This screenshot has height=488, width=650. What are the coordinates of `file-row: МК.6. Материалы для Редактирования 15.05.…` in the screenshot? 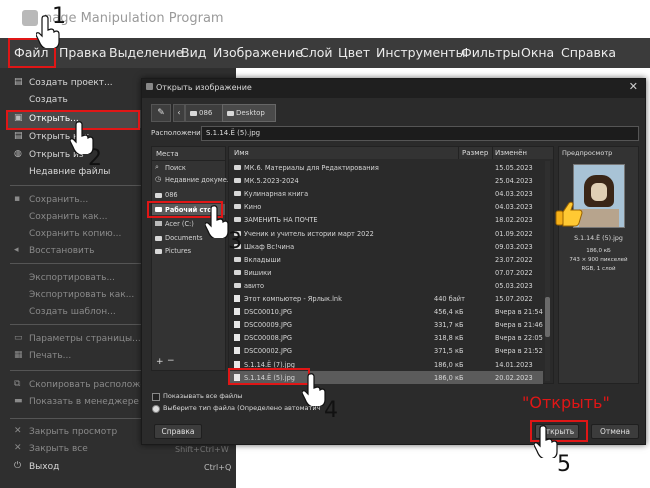 It's located at (386, 167).